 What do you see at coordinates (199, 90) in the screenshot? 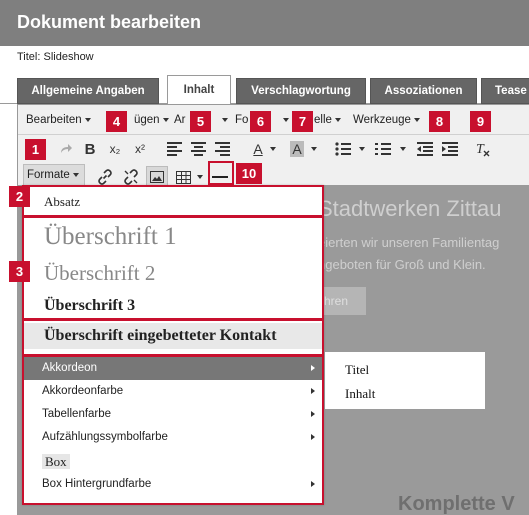
I see `tab-inhalt: Inhalt` at bounding box center [199, 90].